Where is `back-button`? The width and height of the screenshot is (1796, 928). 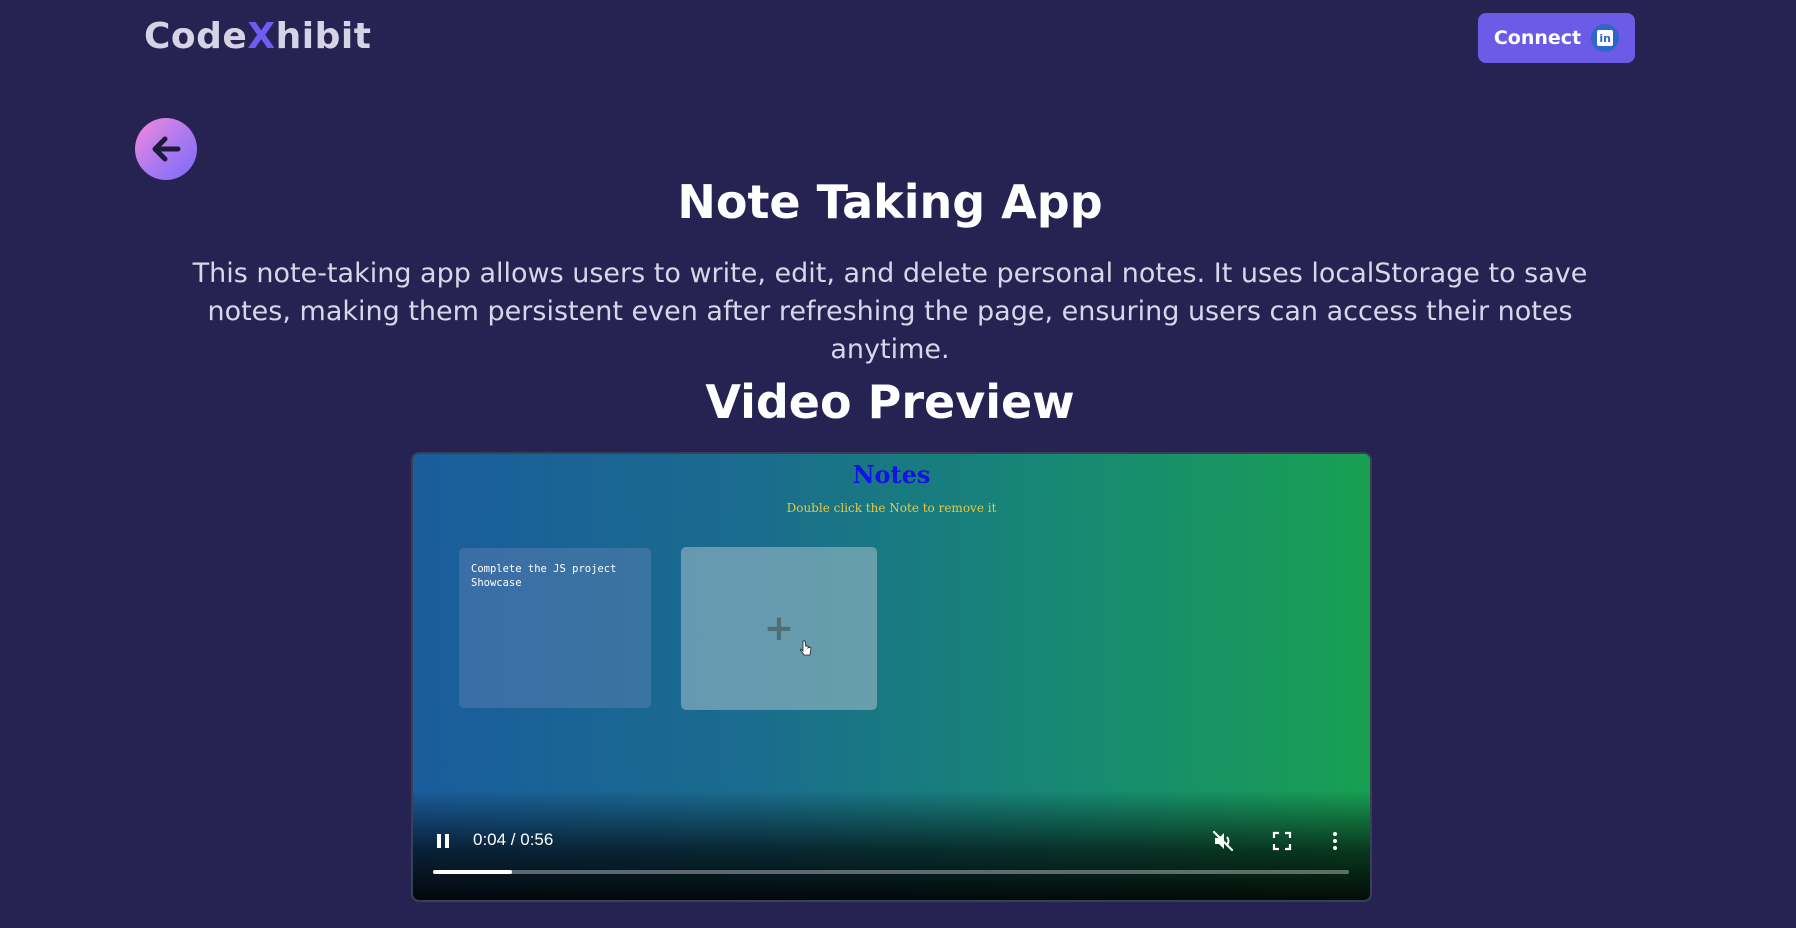
back-button is located at coordinates (166, 149).